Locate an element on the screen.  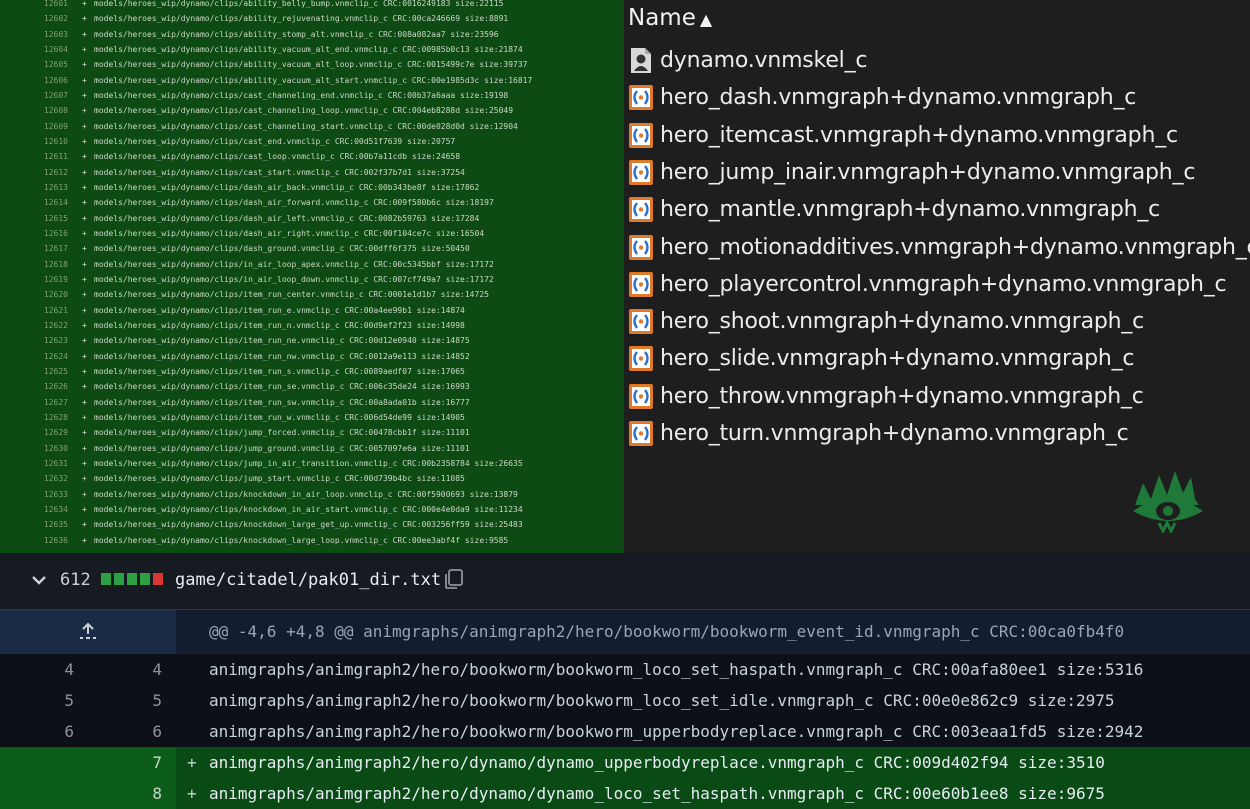
new-line-number: 8 is located at coordinates (157, 793).